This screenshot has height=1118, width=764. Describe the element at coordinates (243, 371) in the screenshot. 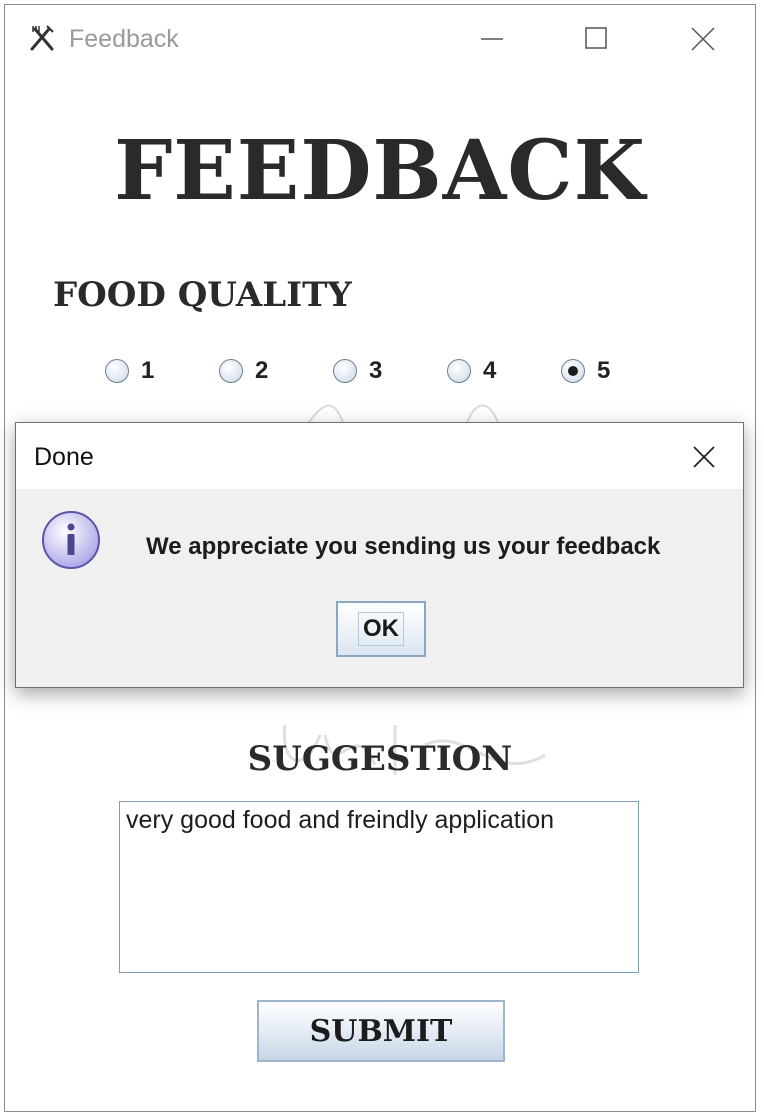

I see `rating-radio-2: 2` at that location.